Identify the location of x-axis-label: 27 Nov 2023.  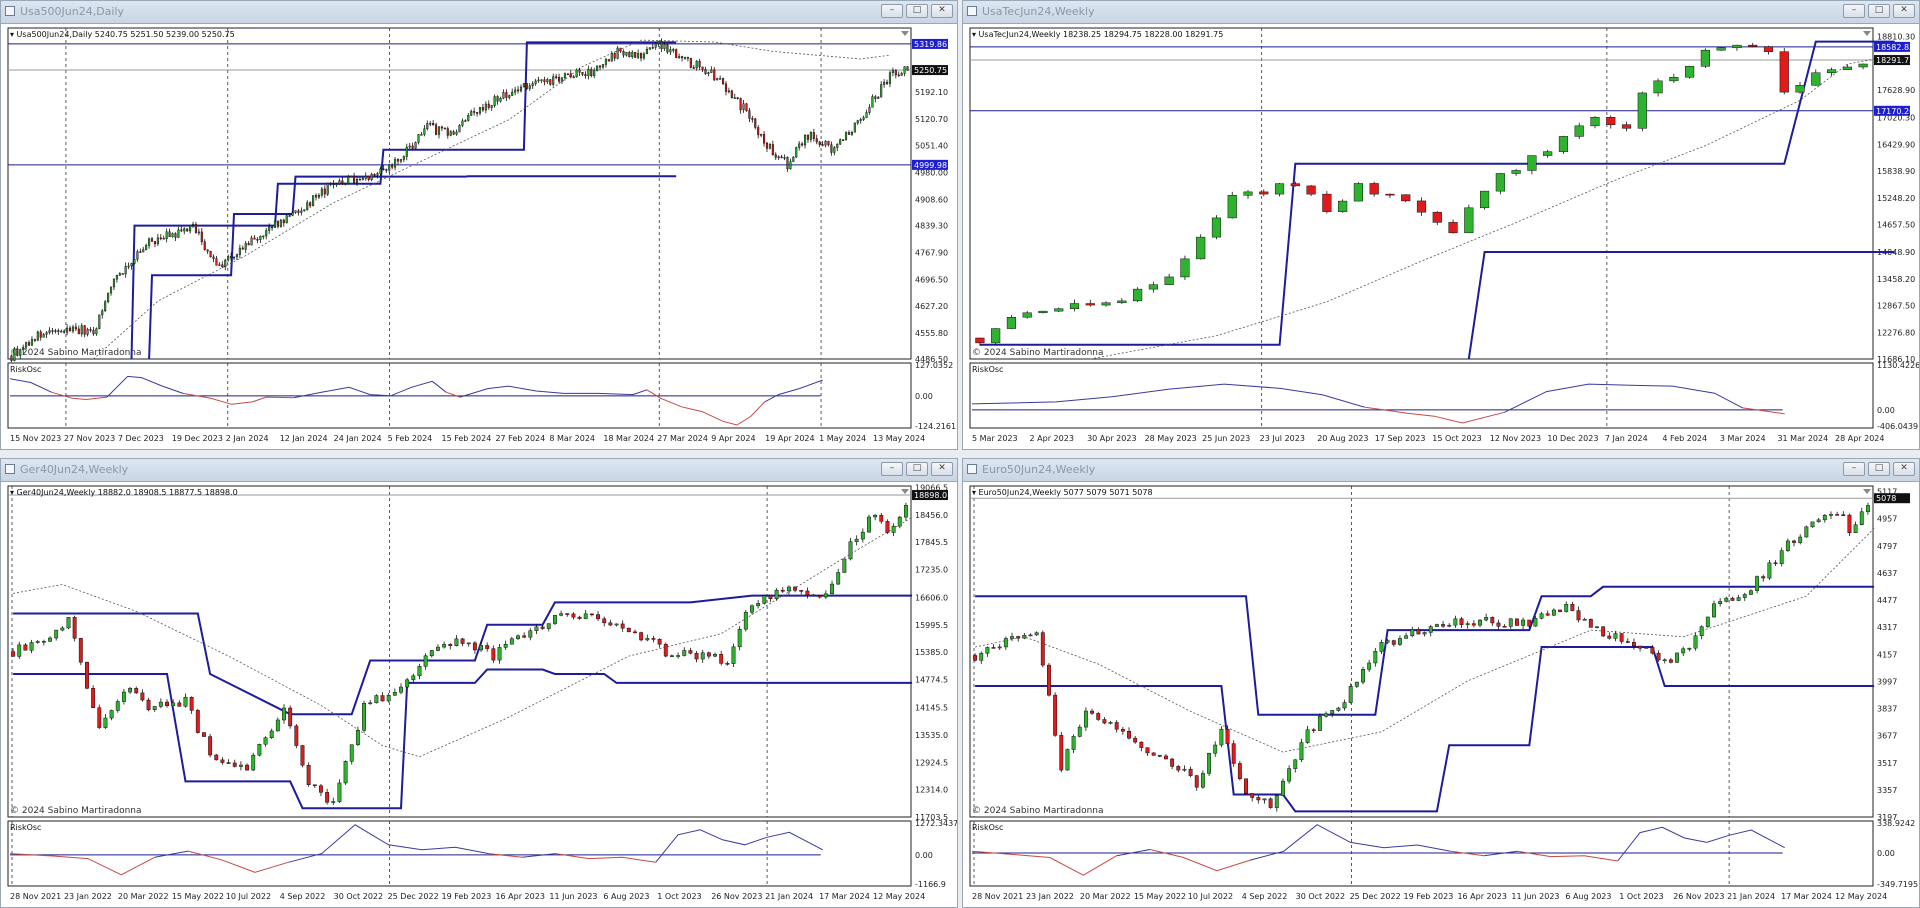
(89, 438).